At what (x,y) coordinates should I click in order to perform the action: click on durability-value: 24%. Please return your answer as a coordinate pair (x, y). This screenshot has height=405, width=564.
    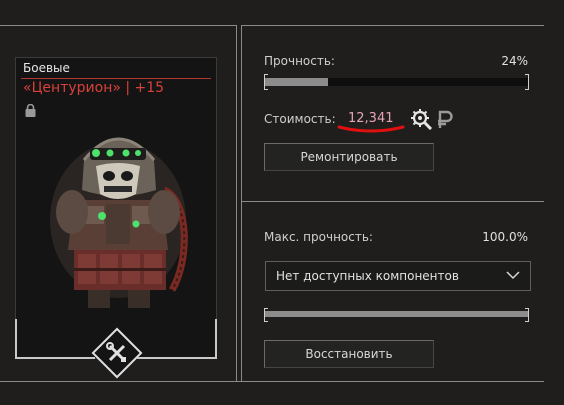
    Looking at the image, I should click on (514, 61).